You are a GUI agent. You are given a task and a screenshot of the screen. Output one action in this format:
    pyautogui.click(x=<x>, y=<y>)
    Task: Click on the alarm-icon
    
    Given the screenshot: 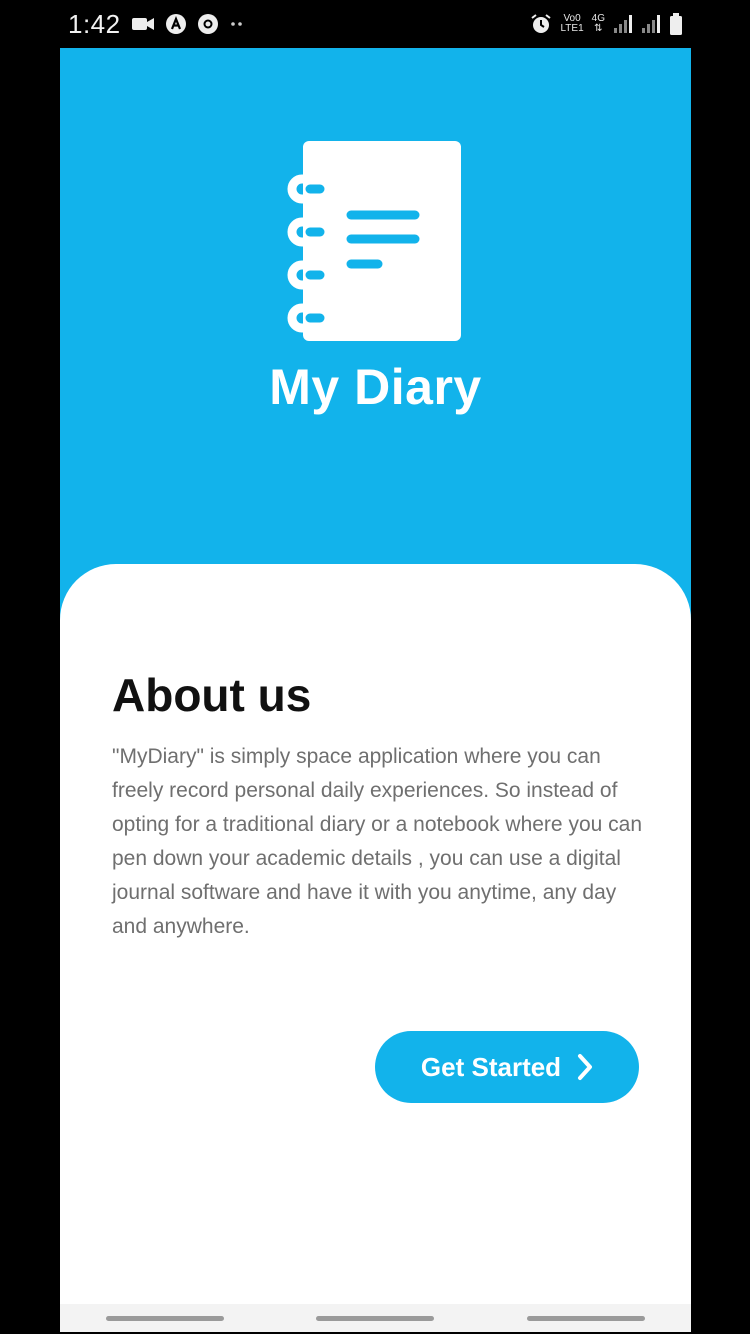 What is the action you would take?
    pyautogui.click(x=541, y=24)
    